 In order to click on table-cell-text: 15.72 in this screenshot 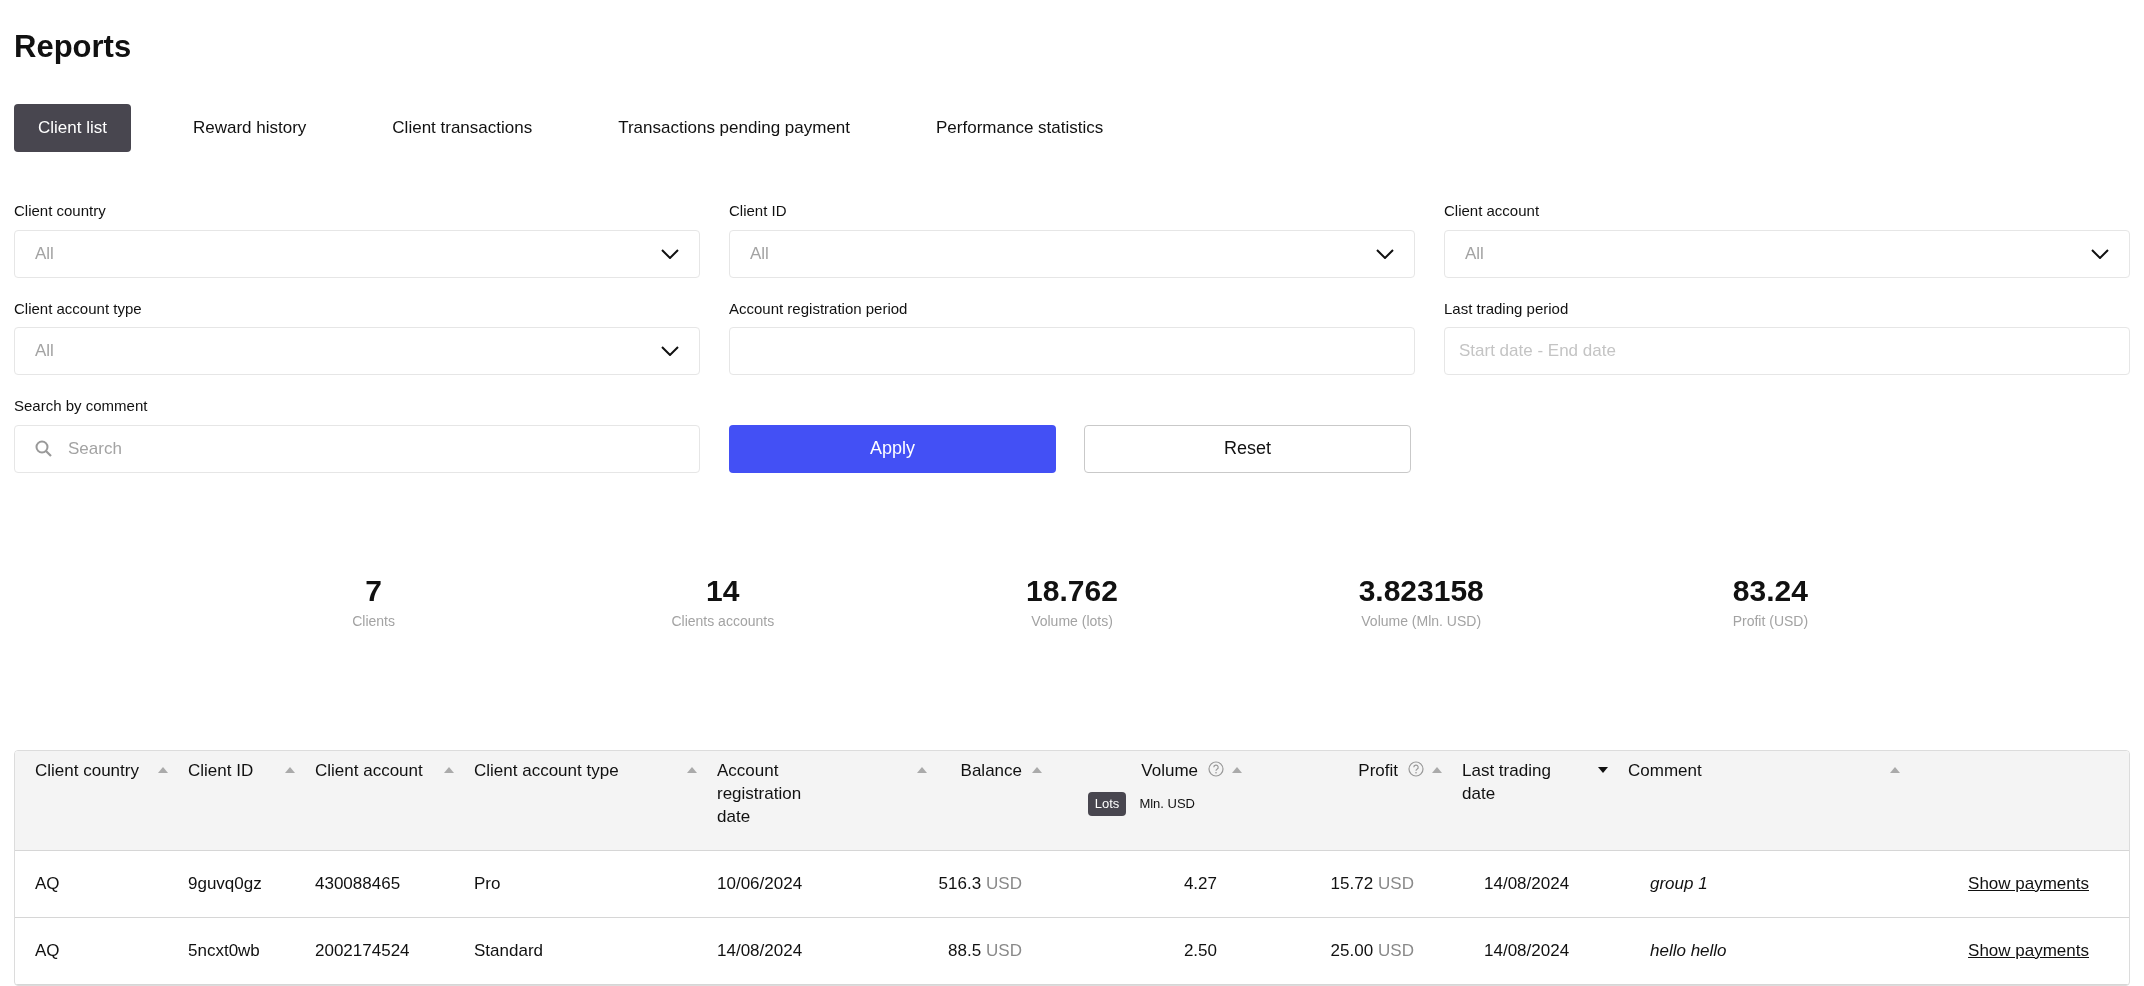, I will do `click(1352, 883)`.